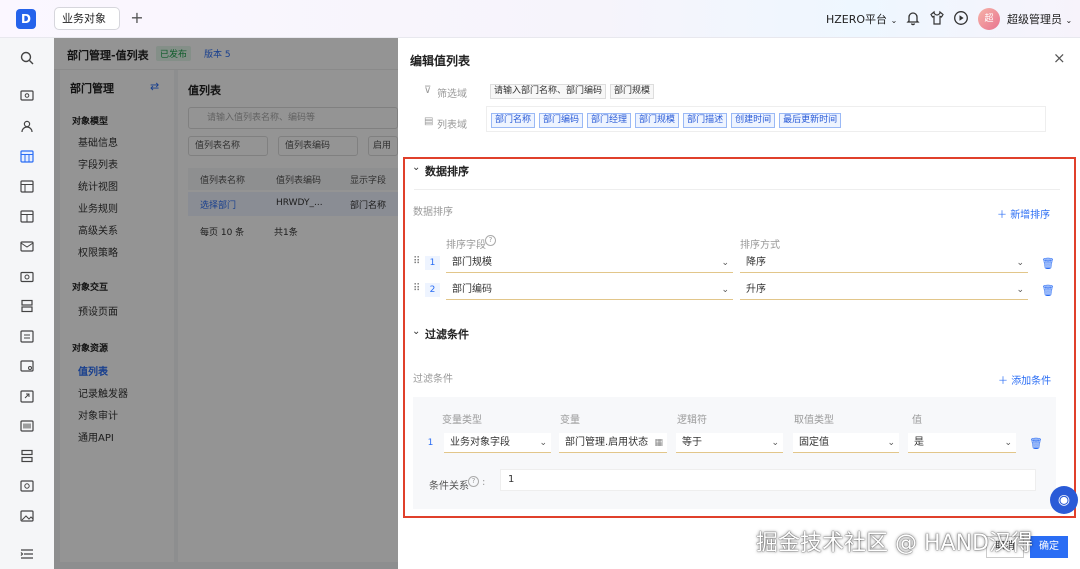 This screenshot has height=569, width=1080. Describe the element at coordinates (632, 91) in the screenshot. I see `filter-tag: 部门规模` at that location.